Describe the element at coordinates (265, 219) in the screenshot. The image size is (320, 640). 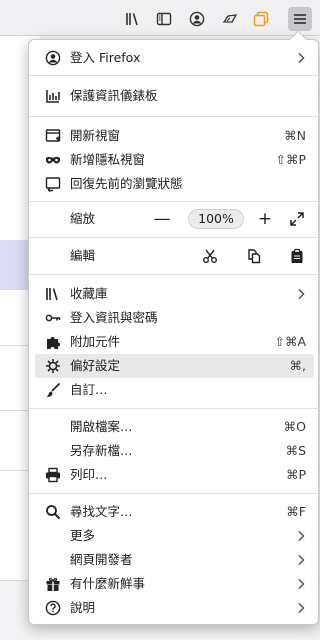
I see `zoom-in-button: +` at that location.